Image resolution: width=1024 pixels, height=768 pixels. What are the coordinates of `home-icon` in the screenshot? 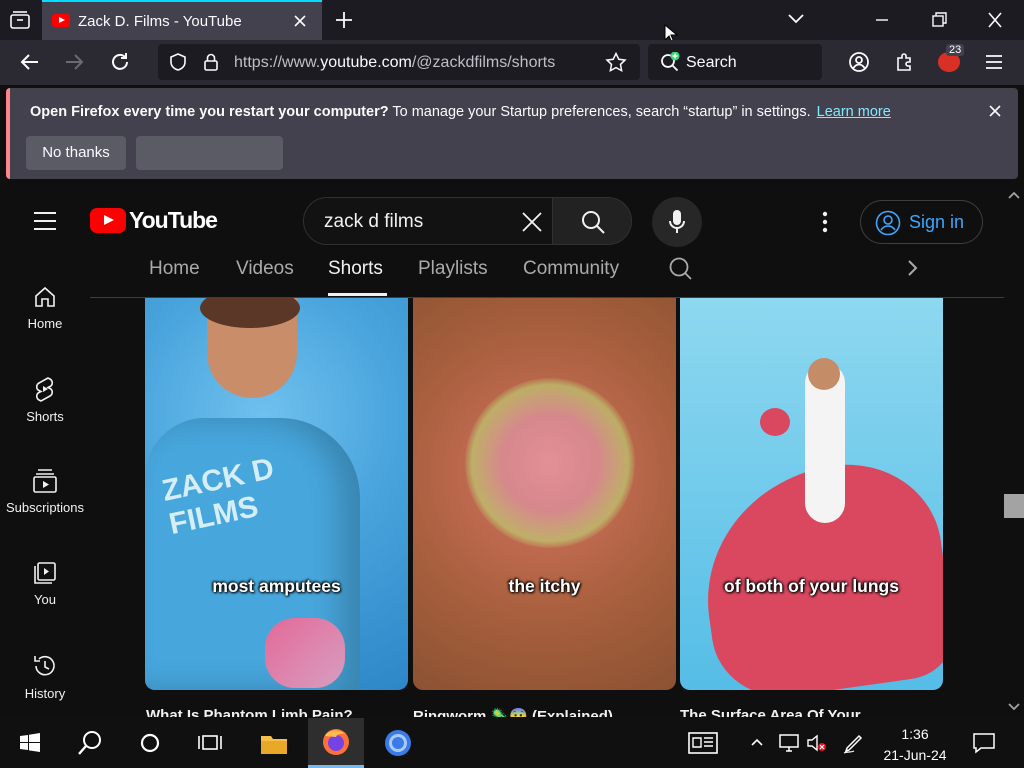 It's located at (45, 296).